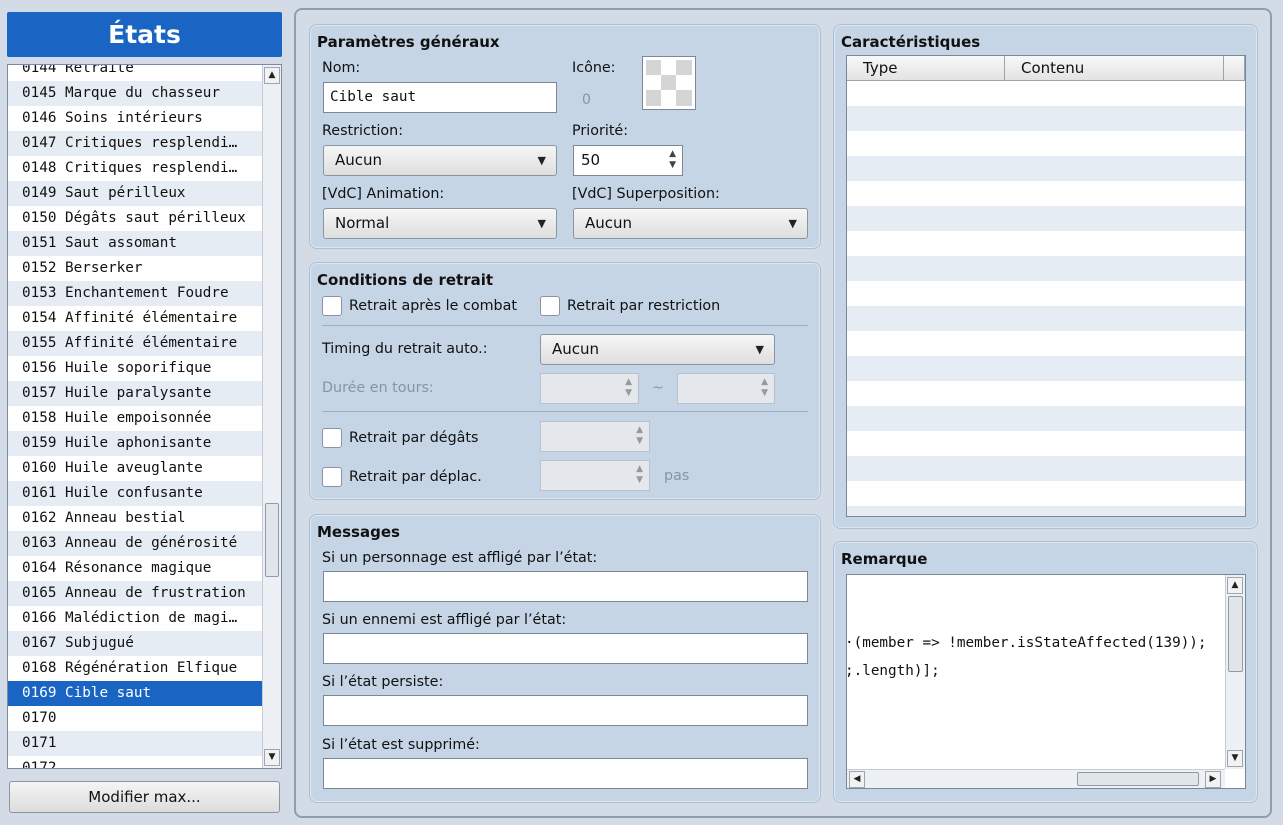 This screenshot has width=1283, height=825. I want to click on list-item: 0158 Huile empoisonnée, so click(135, 418).